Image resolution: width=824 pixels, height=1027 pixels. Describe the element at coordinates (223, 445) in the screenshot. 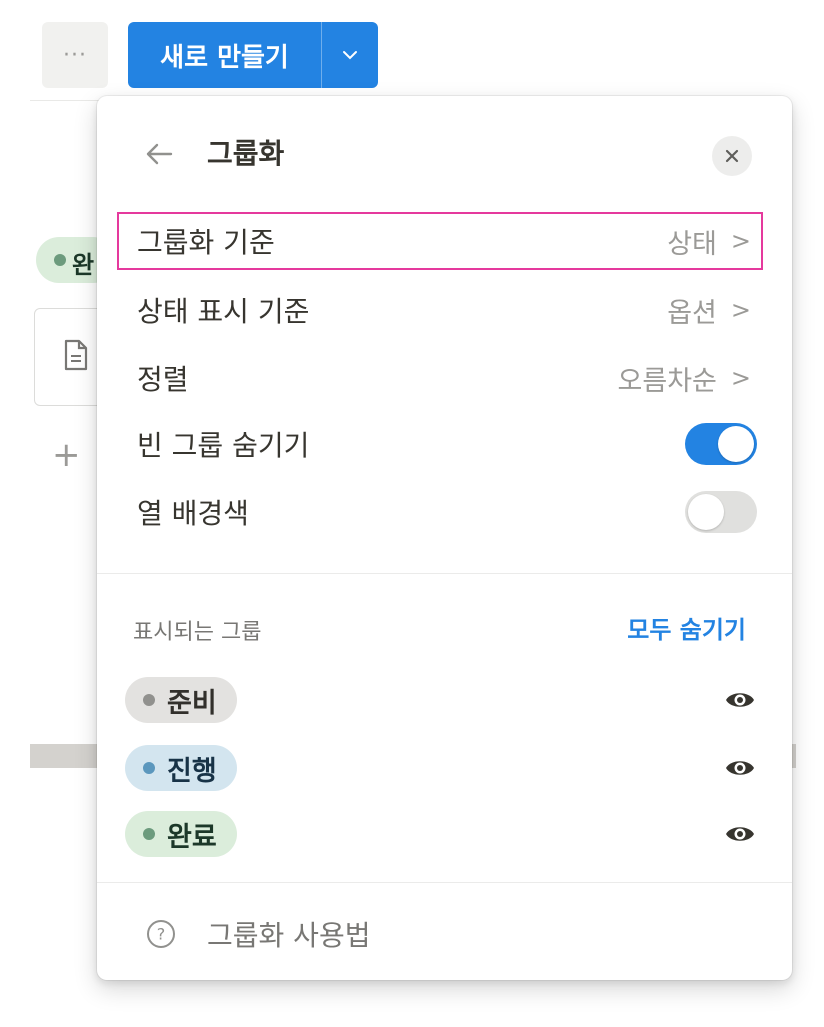

I see `row-label: 빈 그룹 숨기기` at that location.